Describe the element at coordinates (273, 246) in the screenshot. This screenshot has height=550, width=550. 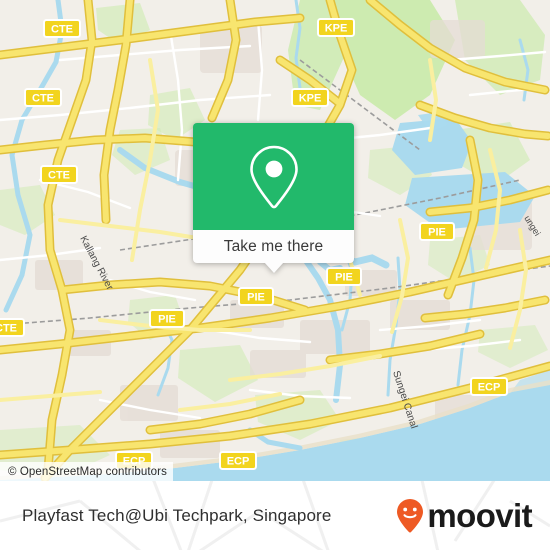
I see `take-me-there-label: Take me there` at that location.